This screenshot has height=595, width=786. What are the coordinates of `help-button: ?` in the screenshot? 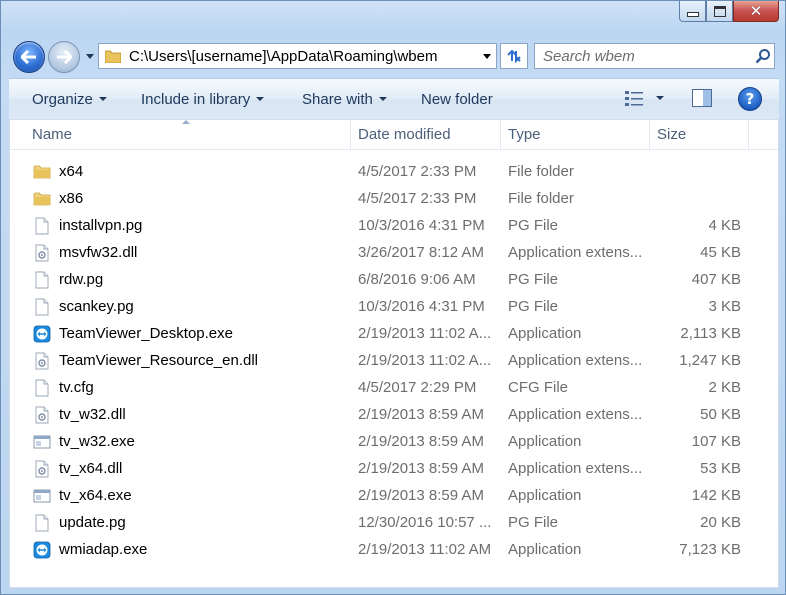 It's located at (750, 99).